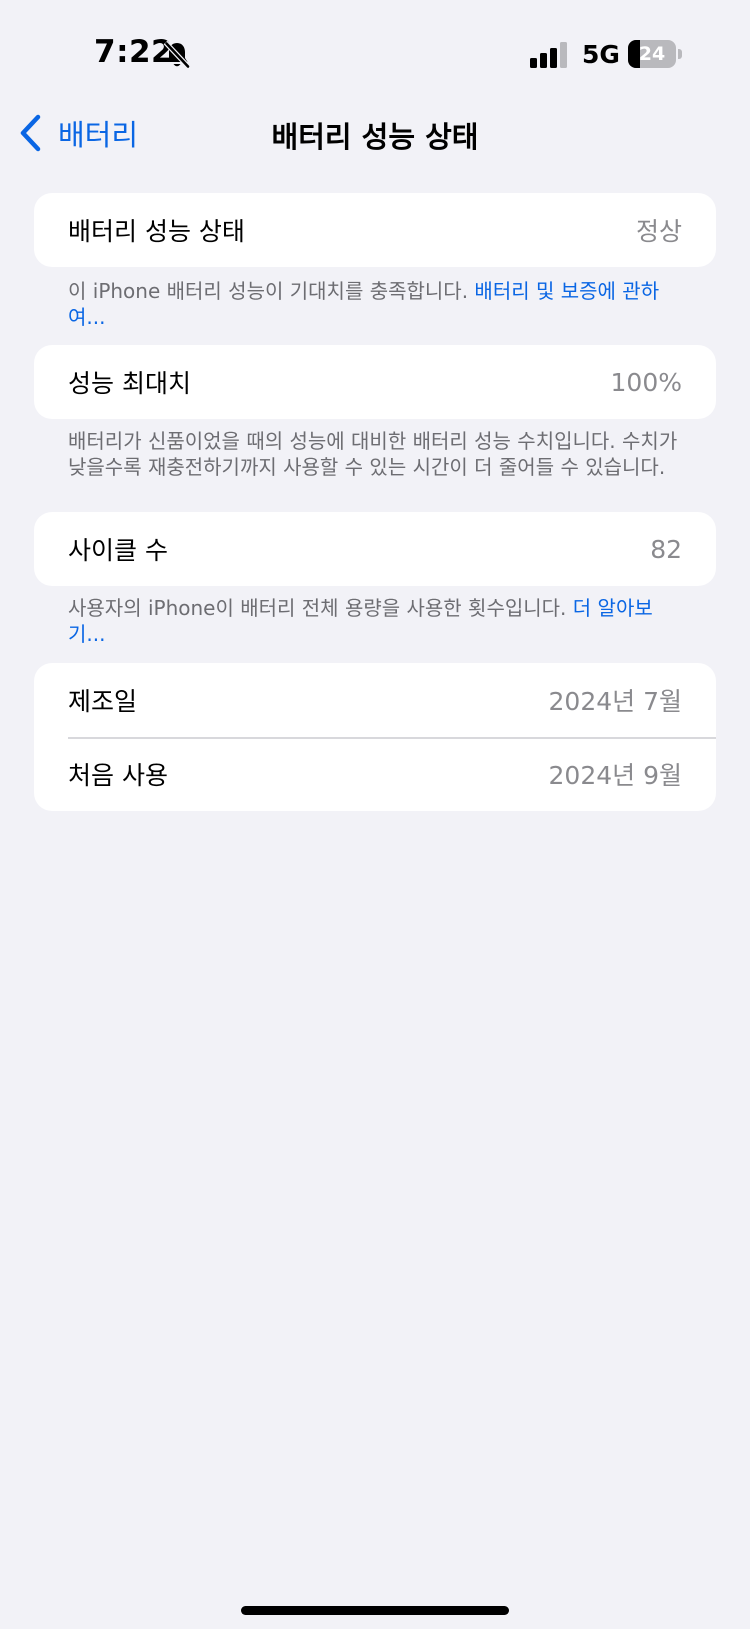 This screenshot has height=1629, width=750. Describe the element at coordinates (680, 54) in the screenshot. I see `battery-cap` at that location.